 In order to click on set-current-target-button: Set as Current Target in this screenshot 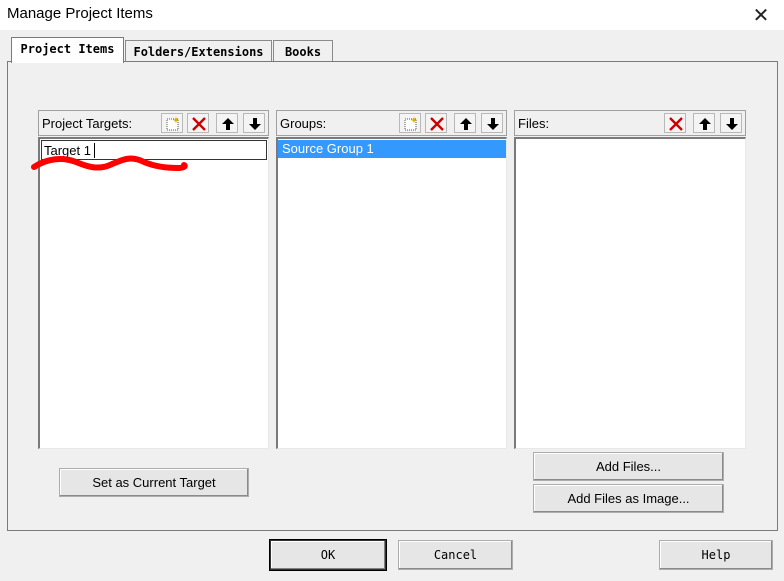, I will do `click(154, 482)`.